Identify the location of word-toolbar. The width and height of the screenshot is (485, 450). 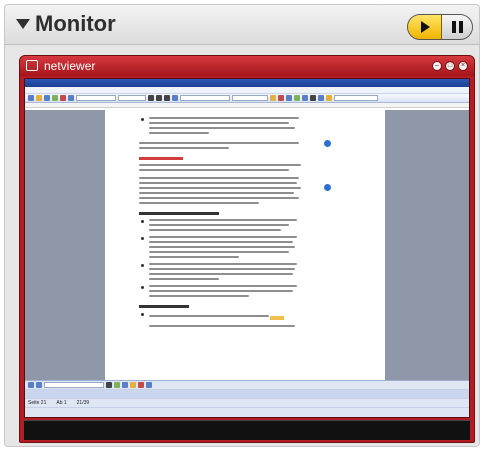
(247, 98).